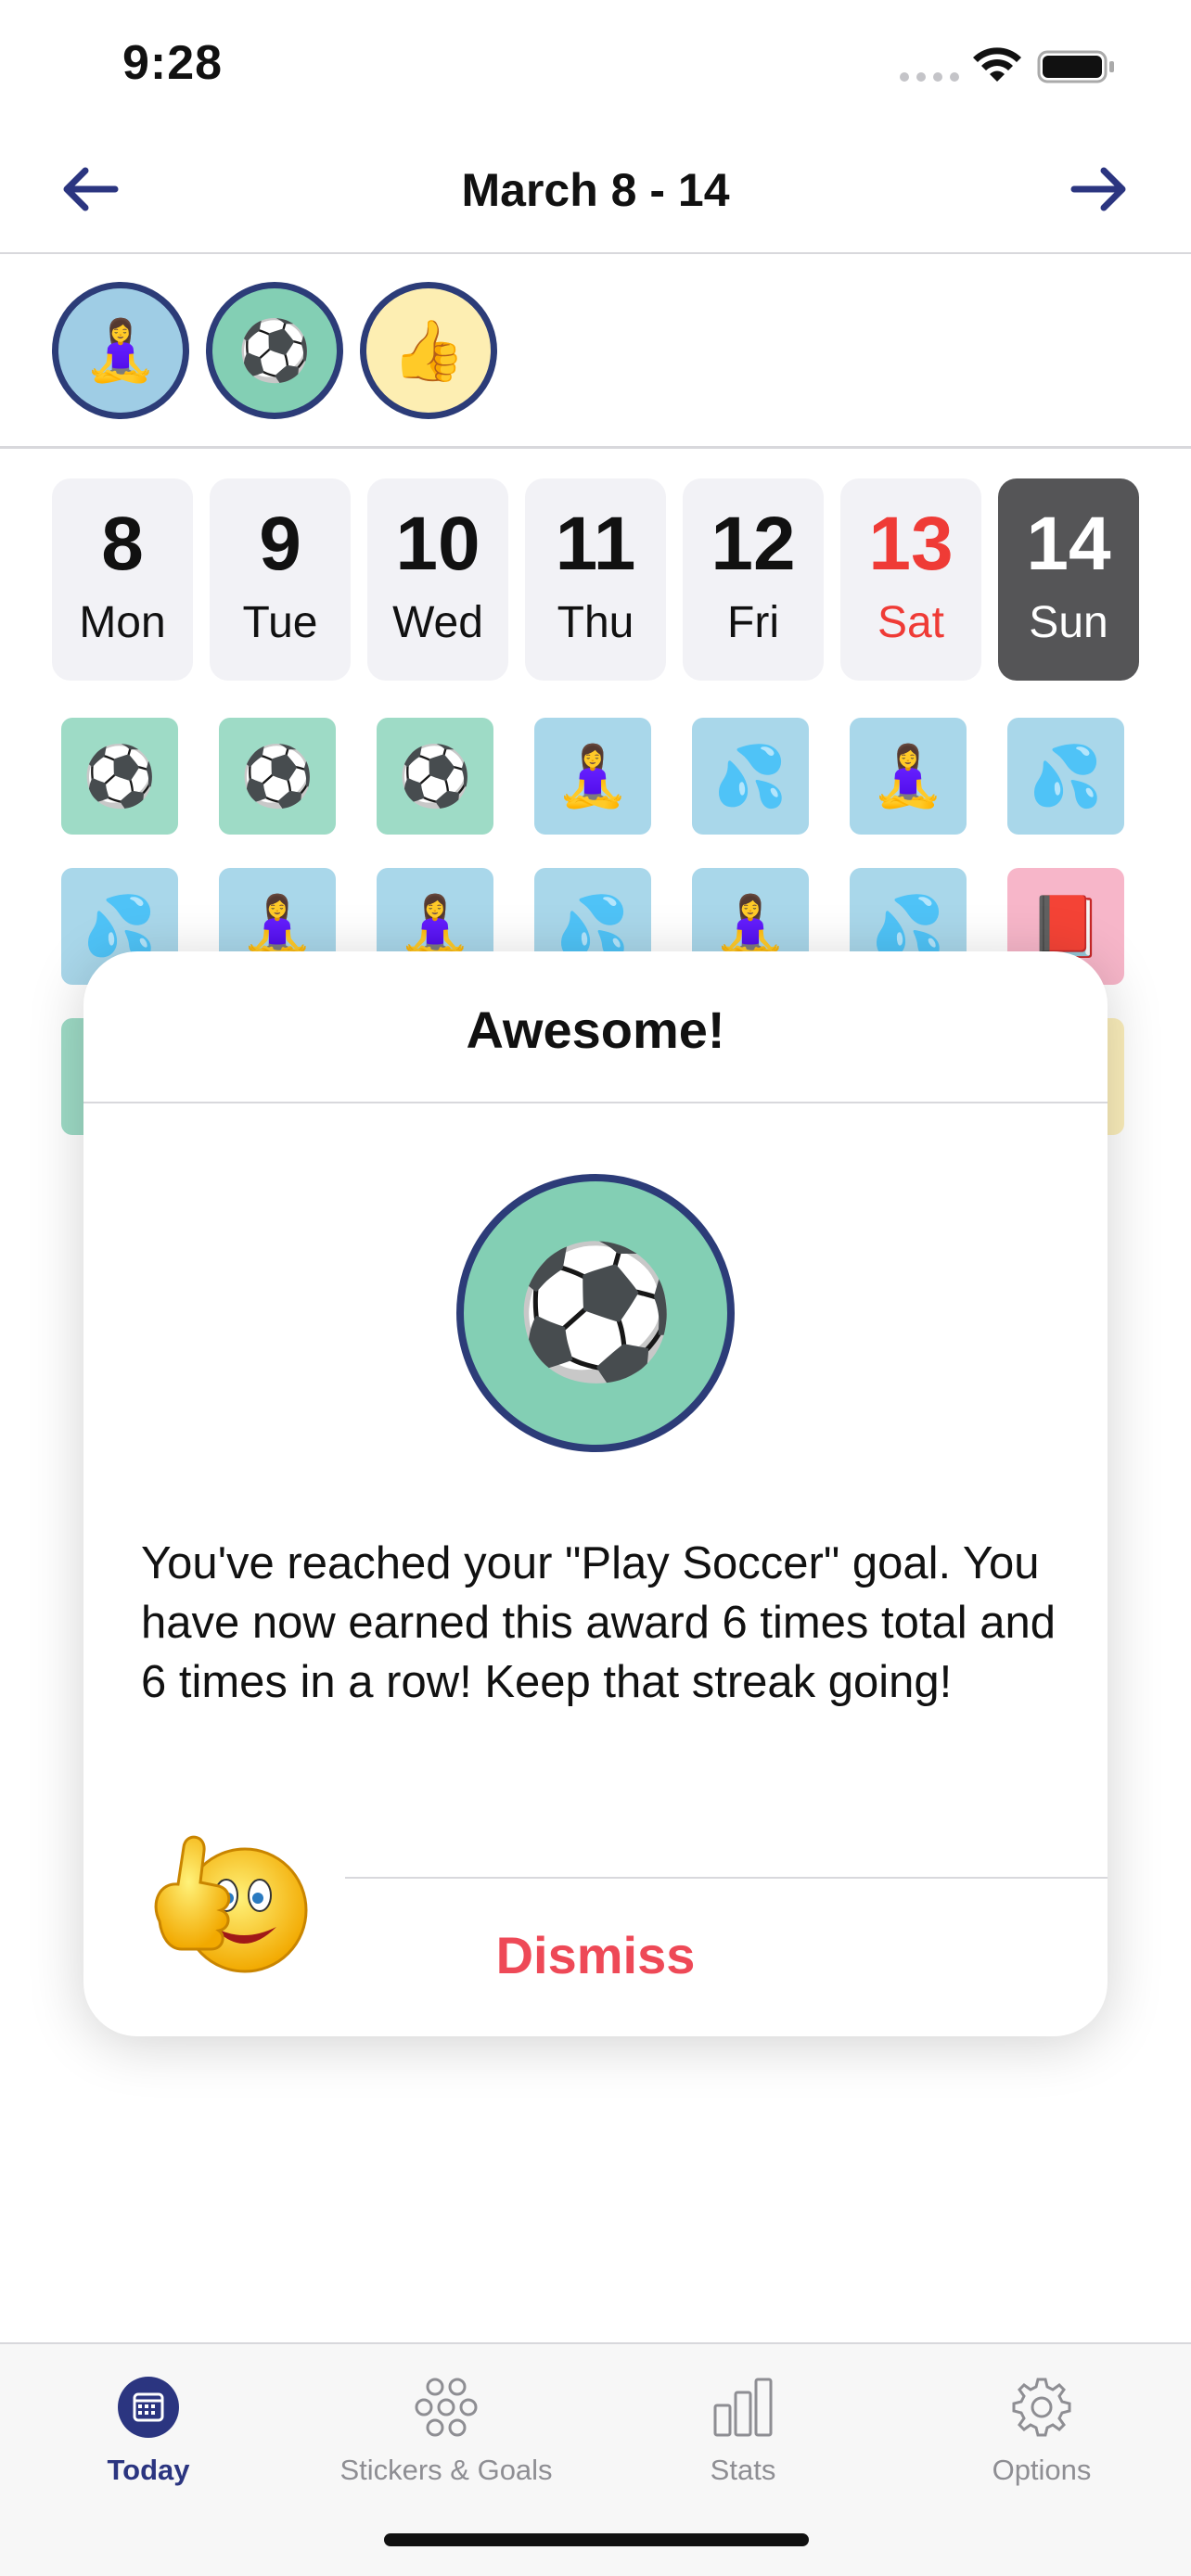 This screenshot has width=1191, height=2576. I want to click on tab-label: Options, so click(1042, 2470).